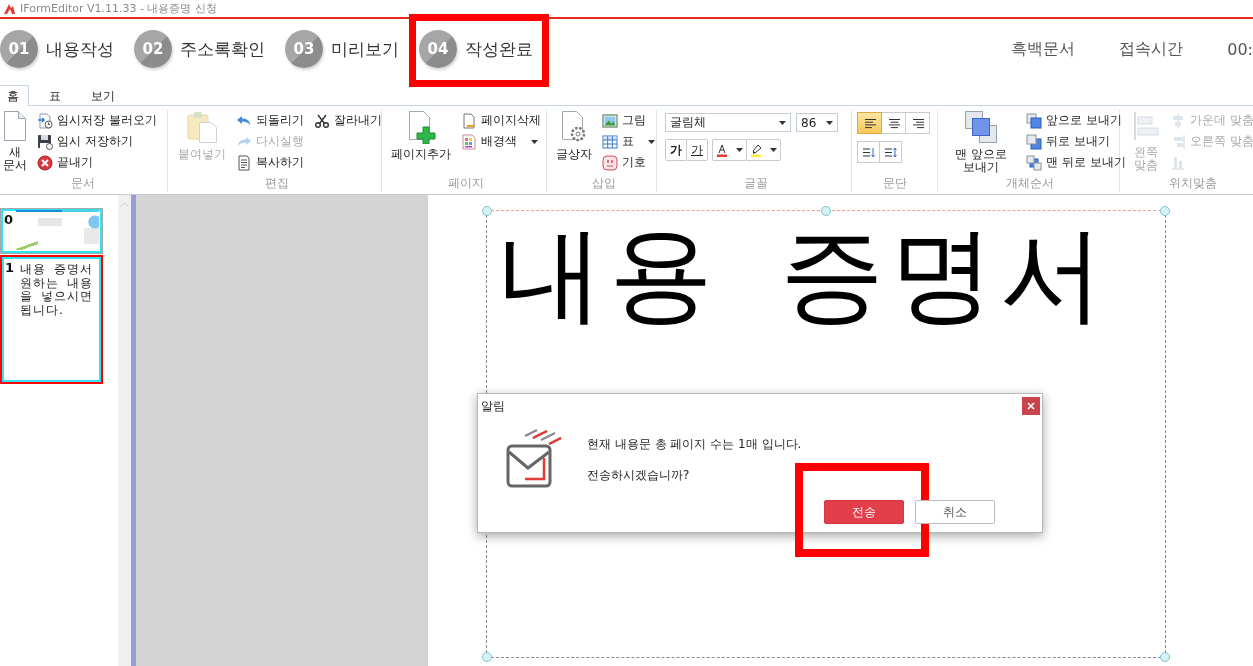 The image size is (1253, 666). I want to click on thumbnail-text: 내용 증명서 원하는 내용 을 넣으시면 됩니다., so click(56, 290).